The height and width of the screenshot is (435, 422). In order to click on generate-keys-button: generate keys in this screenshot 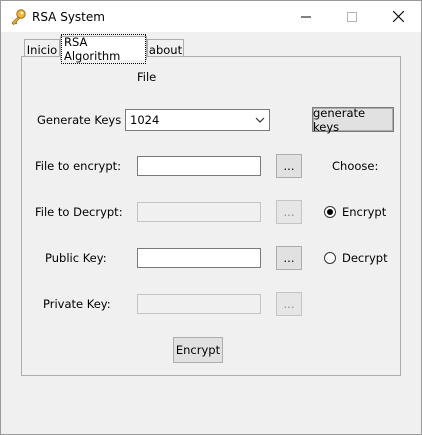, I will do `click(353, 120)`.